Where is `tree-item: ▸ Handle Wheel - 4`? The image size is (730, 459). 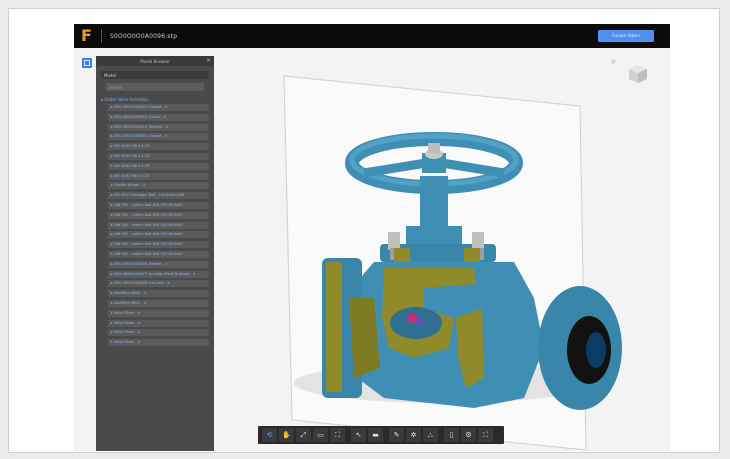 tree-item: ▸ Handle Wheel - 4 is located at coordinates (158, 186).